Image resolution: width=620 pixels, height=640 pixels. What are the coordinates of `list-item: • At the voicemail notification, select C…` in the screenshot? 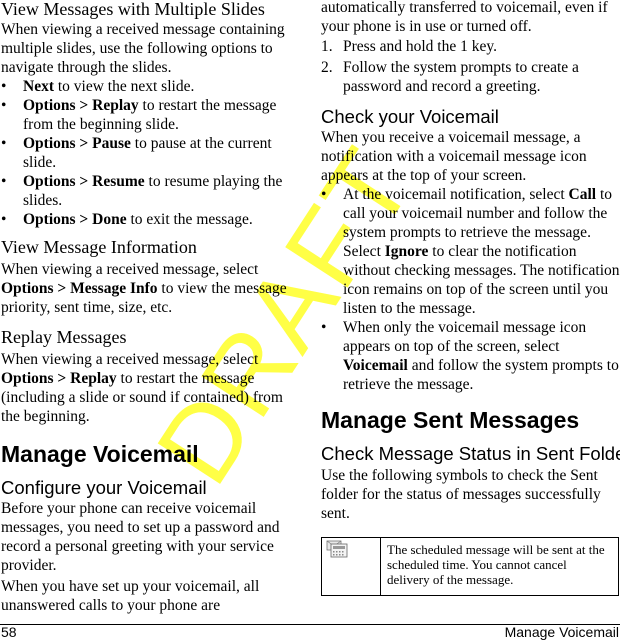 It's located at (470, 251).